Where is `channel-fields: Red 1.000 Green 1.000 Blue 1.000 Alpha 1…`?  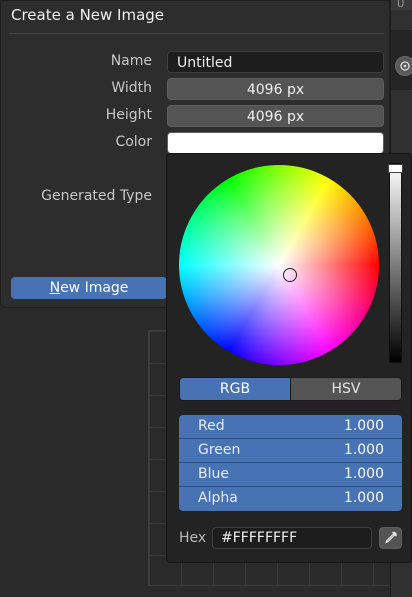
channel-fields: Red 1.000 Green 1.000 Blue 1.000 Alpha 1… is located at coordinates (290, 463).